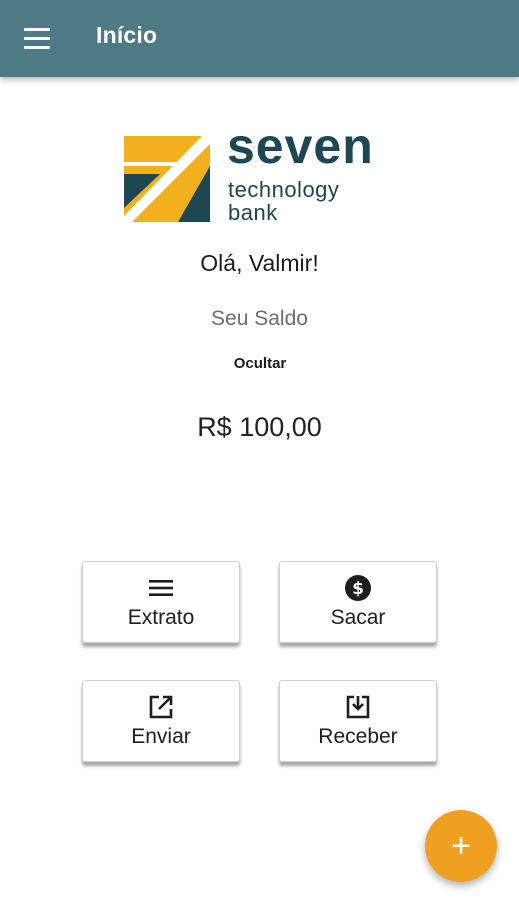  I want to click on hamburger-menu-icon, so click(37, 39).